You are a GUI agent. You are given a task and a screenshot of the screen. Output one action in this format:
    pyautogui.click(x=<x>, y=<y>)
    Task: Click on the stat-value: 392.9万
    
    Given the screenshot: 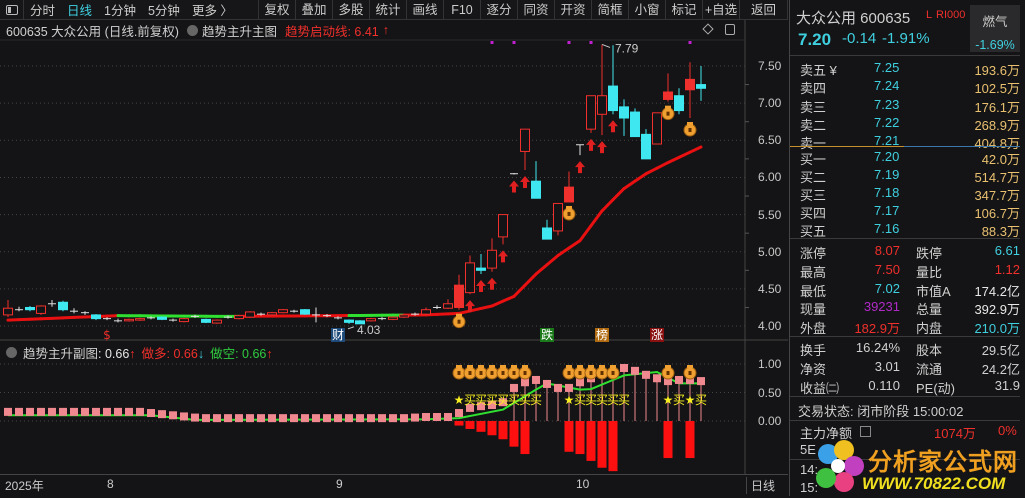 What is the action you would take?
    pyautogui.click(x=997, y=308)
    